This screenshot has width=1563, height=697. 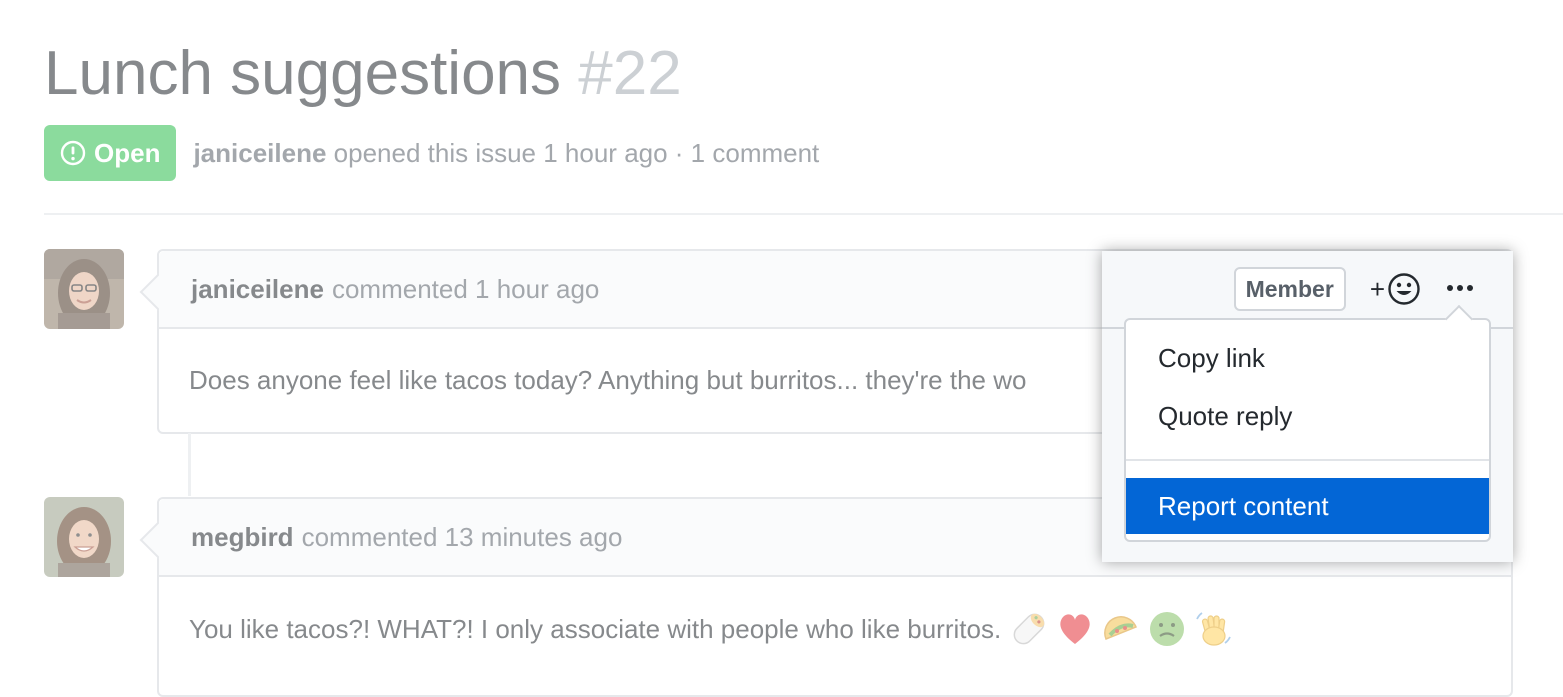 I want to click on open-state-badge: Open, so click(x=110, y=153).